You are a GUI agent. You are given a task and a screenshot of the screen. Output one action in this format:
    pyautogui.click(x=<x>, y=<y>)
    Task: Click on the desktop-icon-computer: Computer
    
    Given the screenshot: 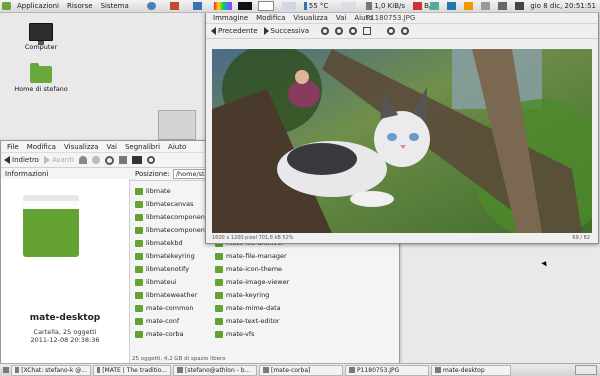 What is the action you would take?
    pyautogui.click(x=41, y=37)
    